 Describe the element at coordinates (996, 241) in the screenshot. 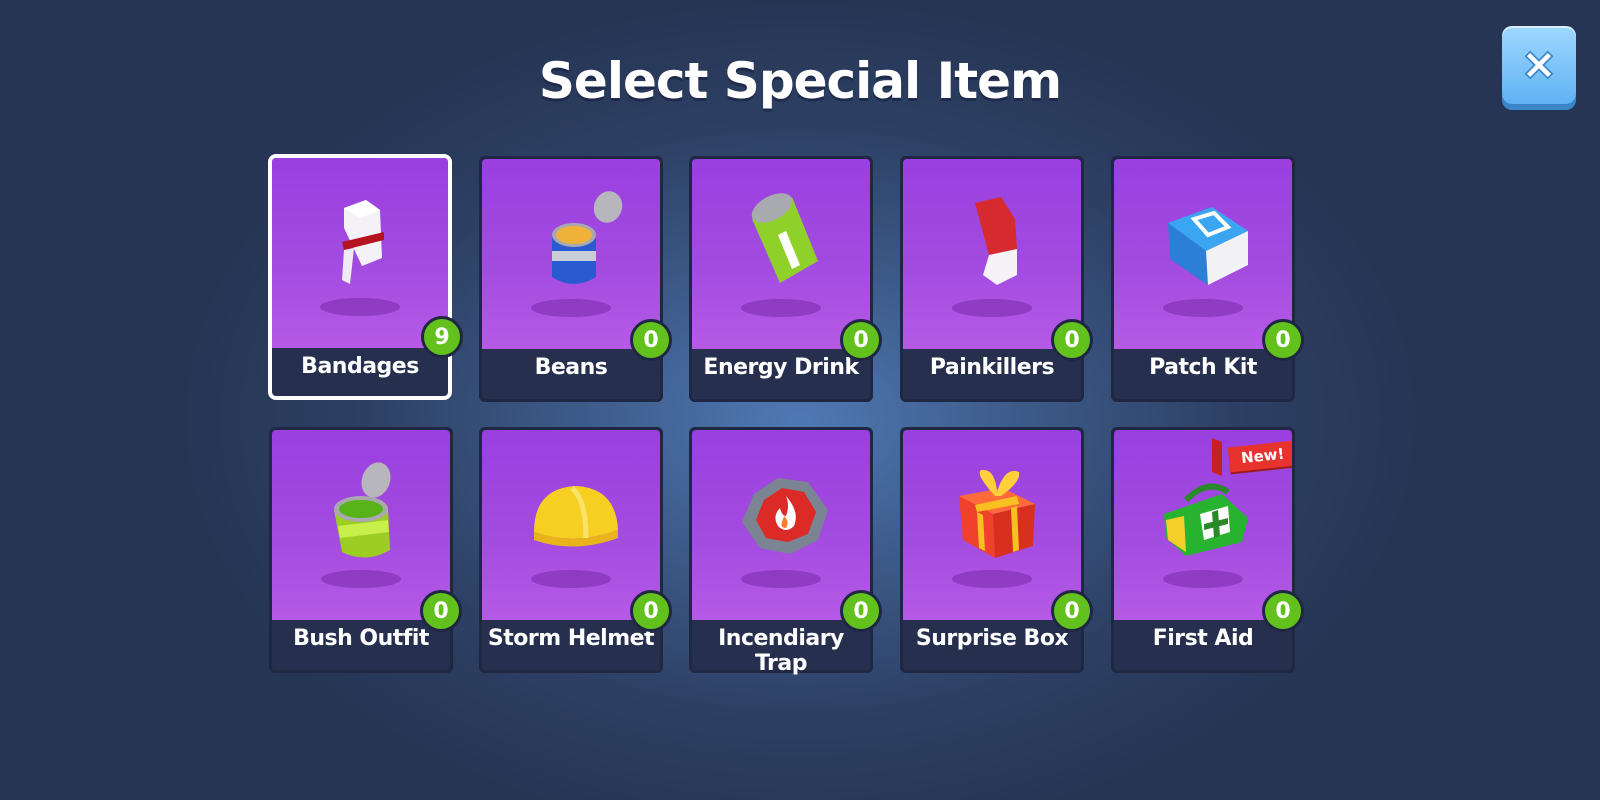

I see `pill-icon` at that location.